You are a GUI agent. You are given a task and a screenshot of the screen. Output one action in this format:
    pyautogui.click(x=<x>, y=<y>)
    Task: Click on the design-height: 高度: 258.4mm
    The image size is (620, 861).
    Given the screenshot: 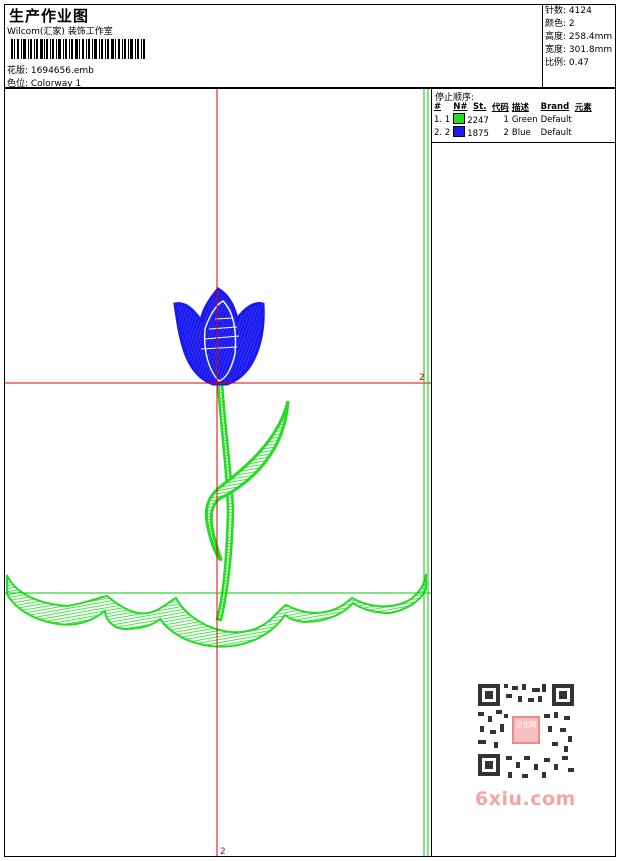 What is the action you would take?
    pyautogui.click(x=579, y=37)
    